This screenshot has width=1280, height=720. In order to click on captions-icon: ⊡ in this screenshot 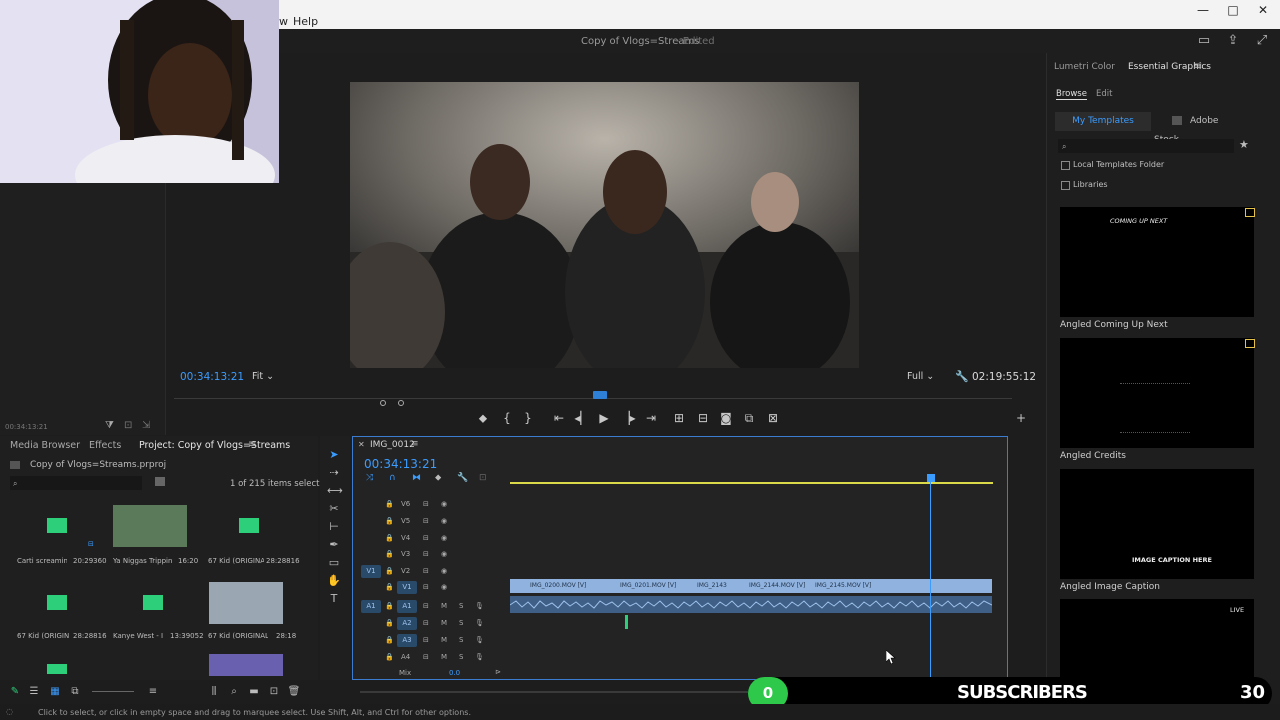, I will do `click(483, 478)`.